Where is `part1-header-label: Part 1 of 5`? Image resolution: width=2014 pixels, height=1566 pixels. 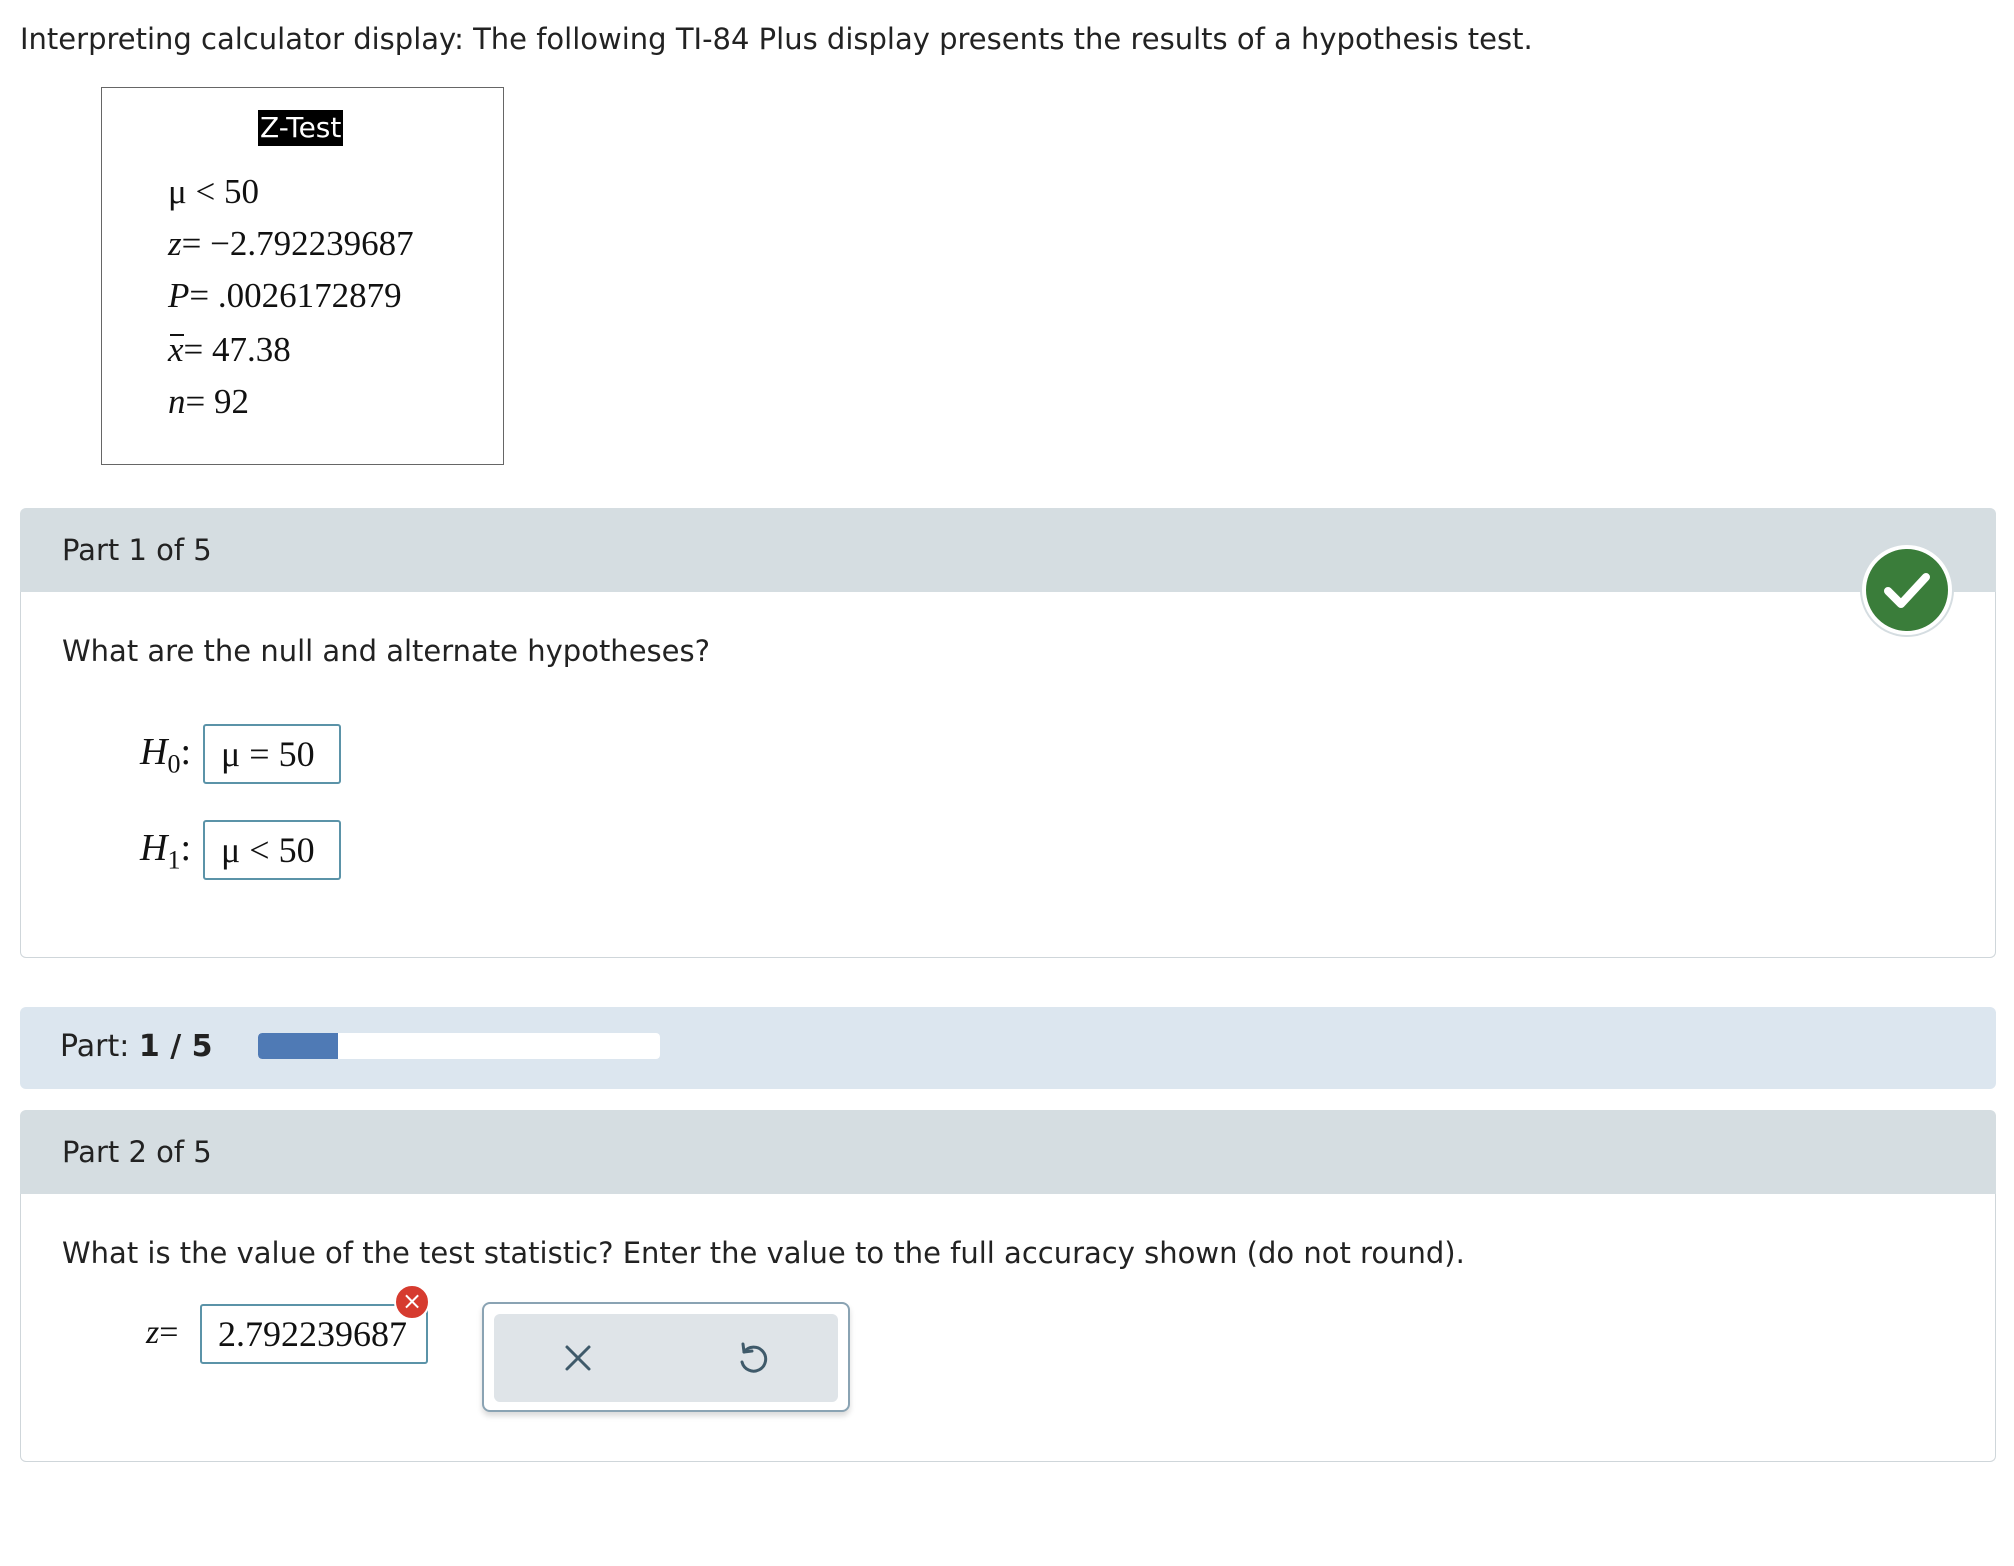
part1-header-label: Part 1 of 5 is located at coordinates (137, 550).